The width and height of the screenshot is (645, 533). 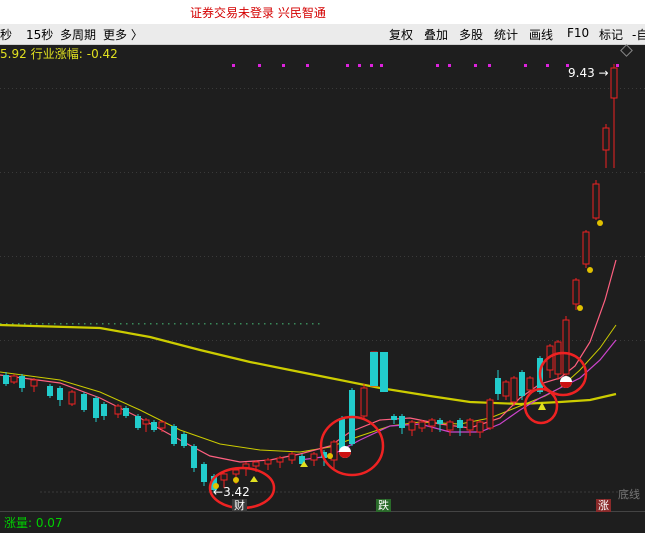 What do you see at coordinates (603, 505) in the screenshot?
I see `rise-event-tag: 涨` at bounding box center [603, 505].